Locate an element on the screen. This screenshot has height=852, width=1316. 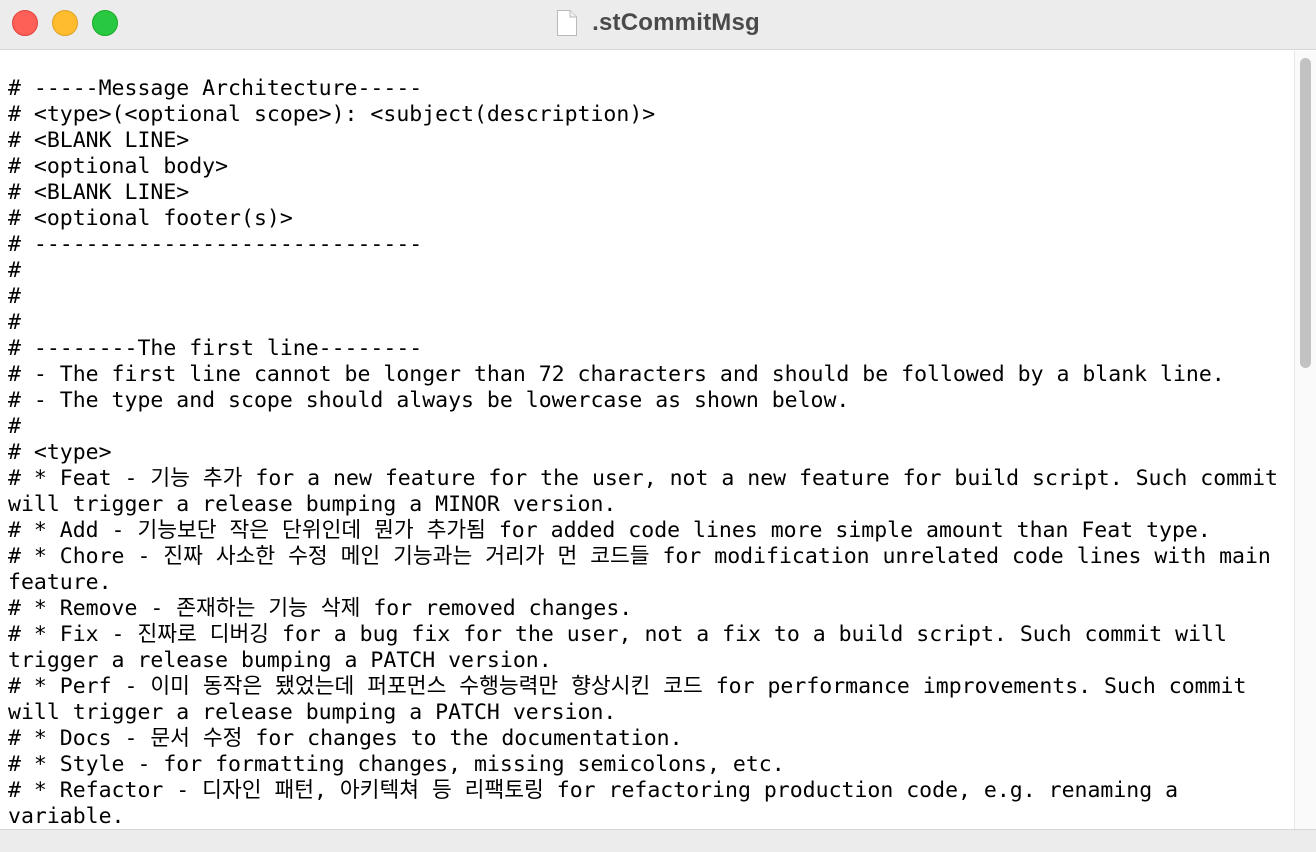
editor-line: # <optional body> is located at coordinates (648, 167).